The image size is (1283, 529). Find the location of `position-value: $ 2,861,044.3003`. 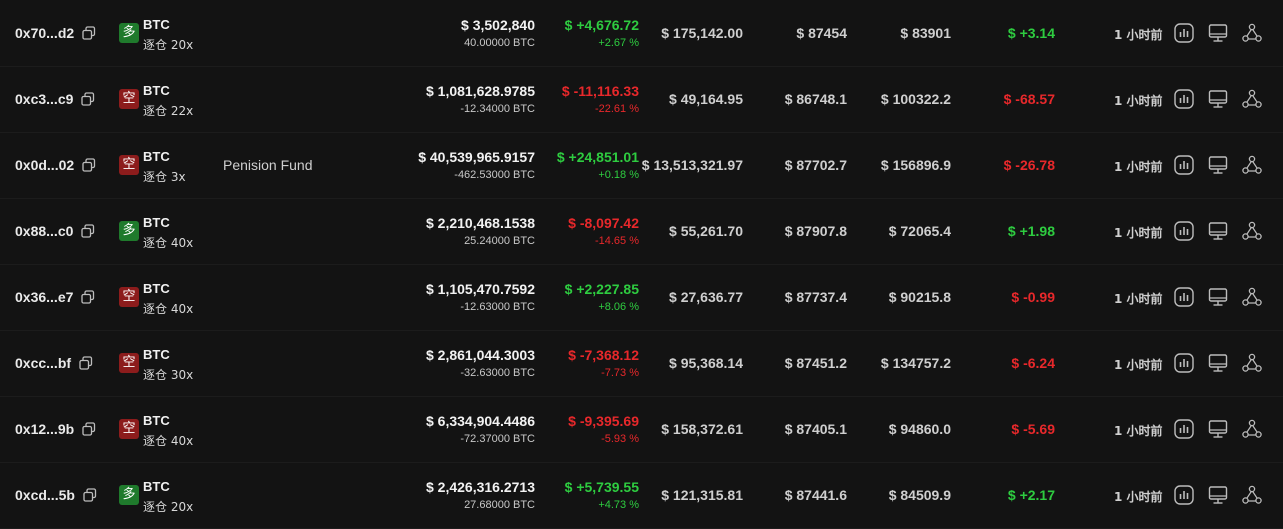

position-value: $ 2,861,044.3003 is located at coordinates (480, 355).